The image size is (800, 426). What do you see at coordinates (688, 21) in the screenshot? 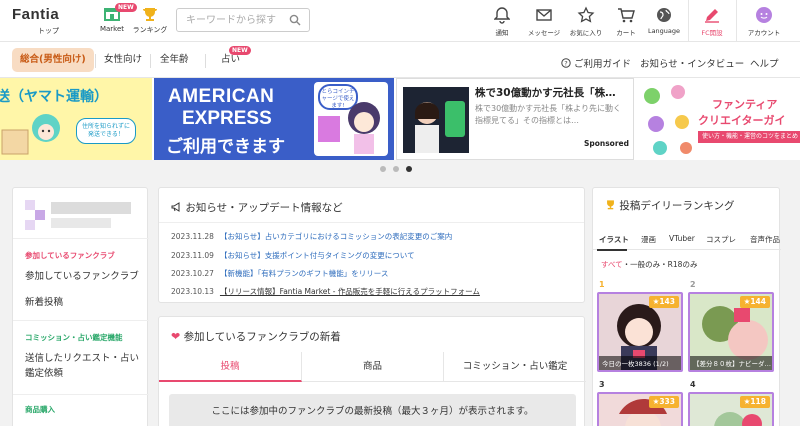
I see `header-divider` at bounding box center [688, 21].